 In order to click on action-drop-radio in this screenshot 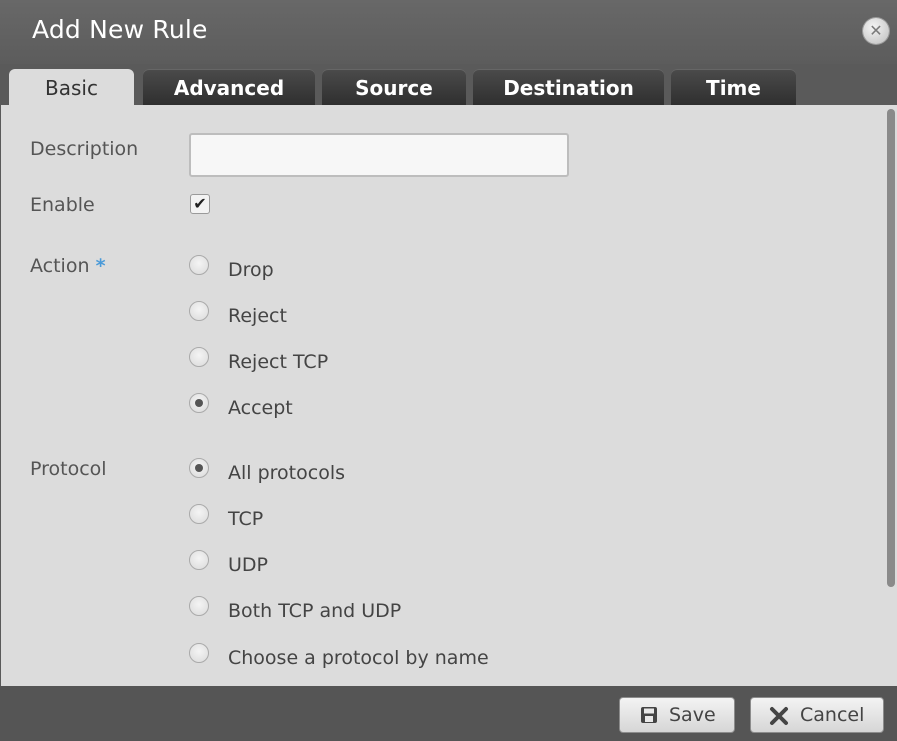, I will do `click(199, 265)`.